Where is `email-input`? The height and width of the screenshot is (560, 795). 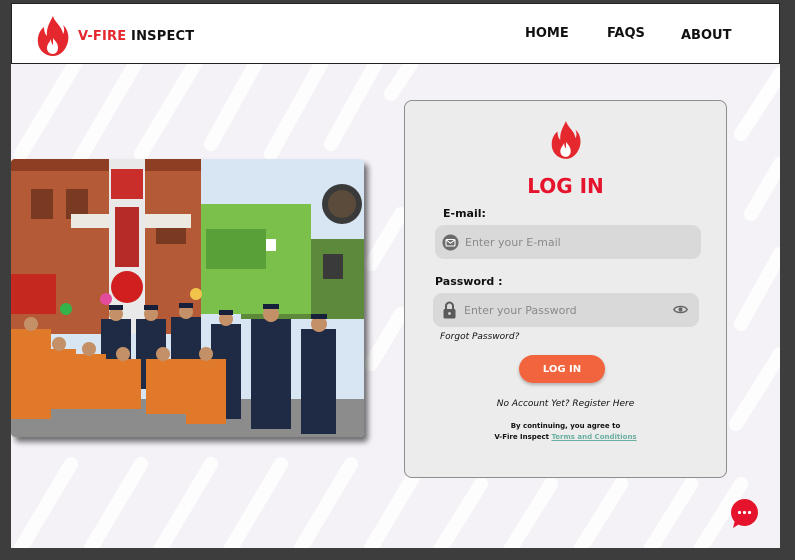 email-input is located at coordinates (565, 242).